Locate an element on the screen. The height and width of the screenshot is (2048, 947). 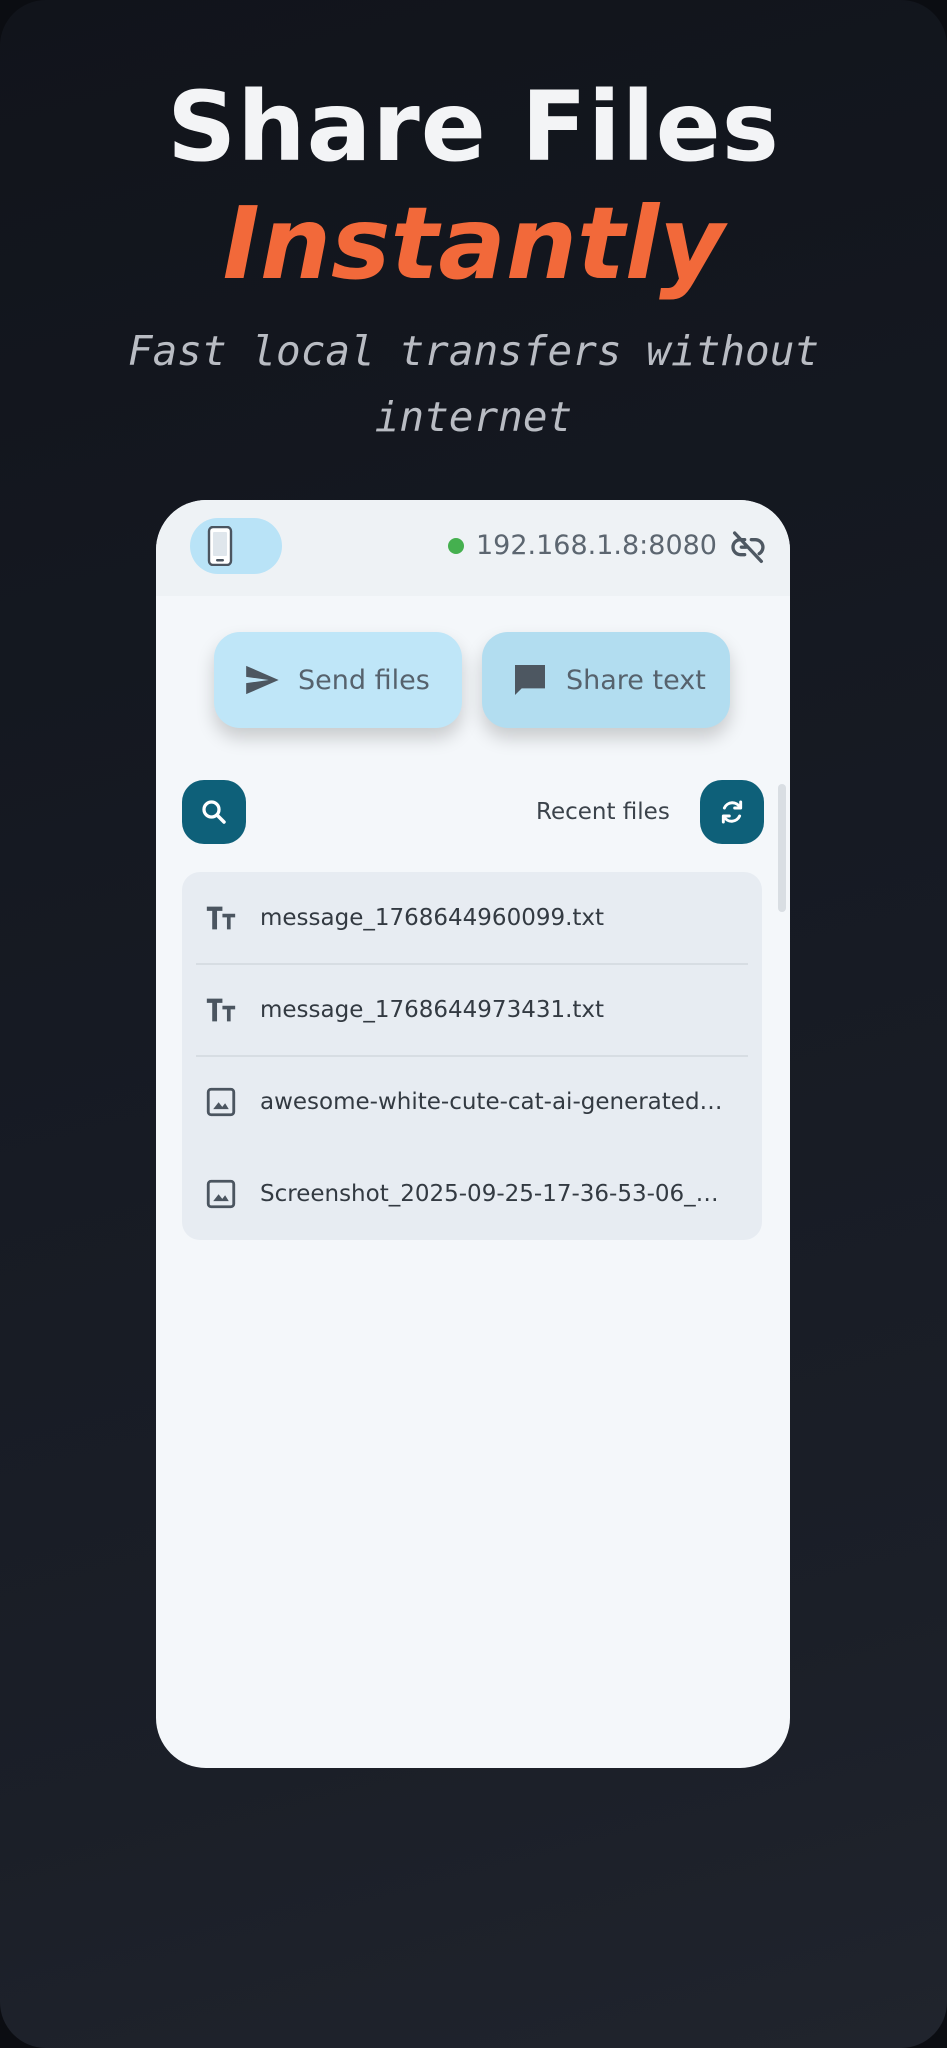
search-button is located at coordinates (214, 812).